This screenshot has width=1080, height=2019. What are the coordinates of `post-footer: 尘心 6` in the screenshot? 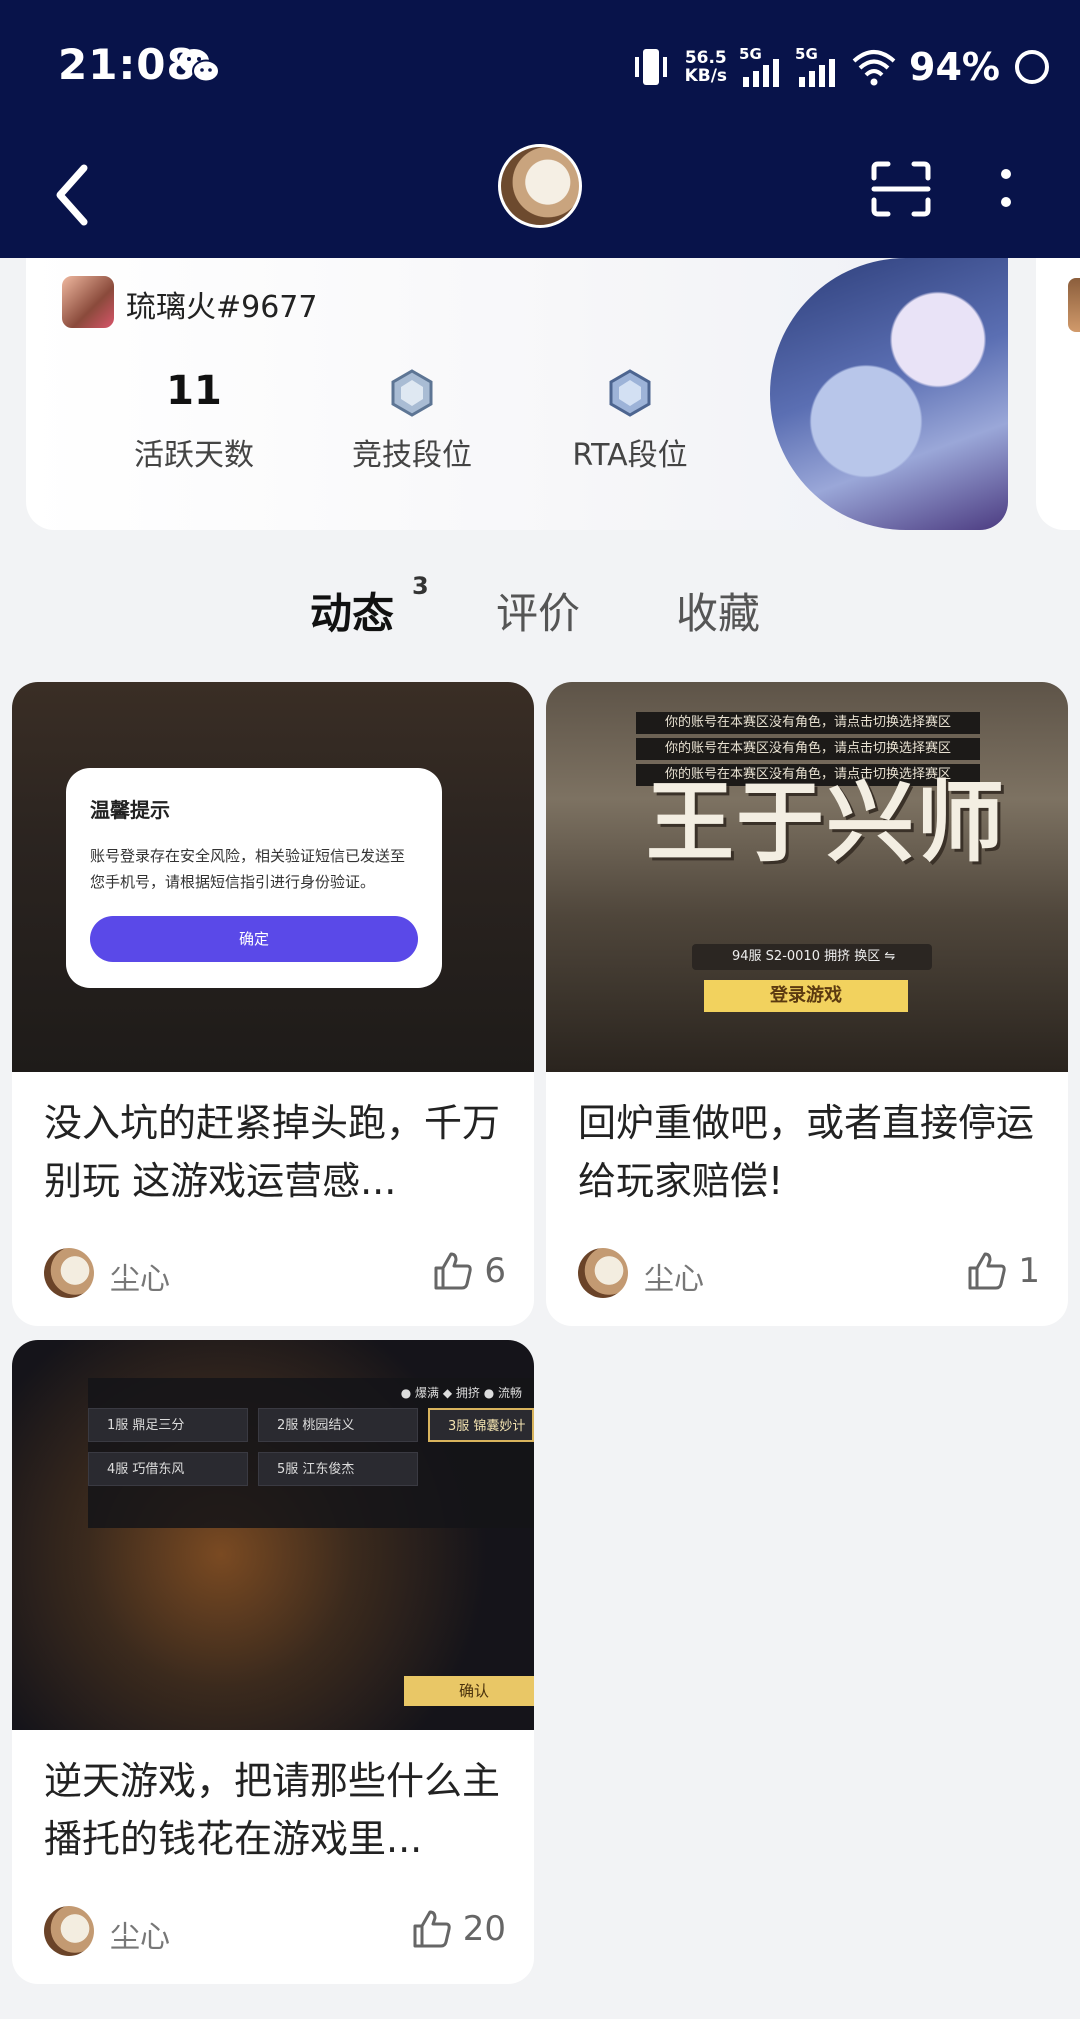 It's located at (275, 1272).